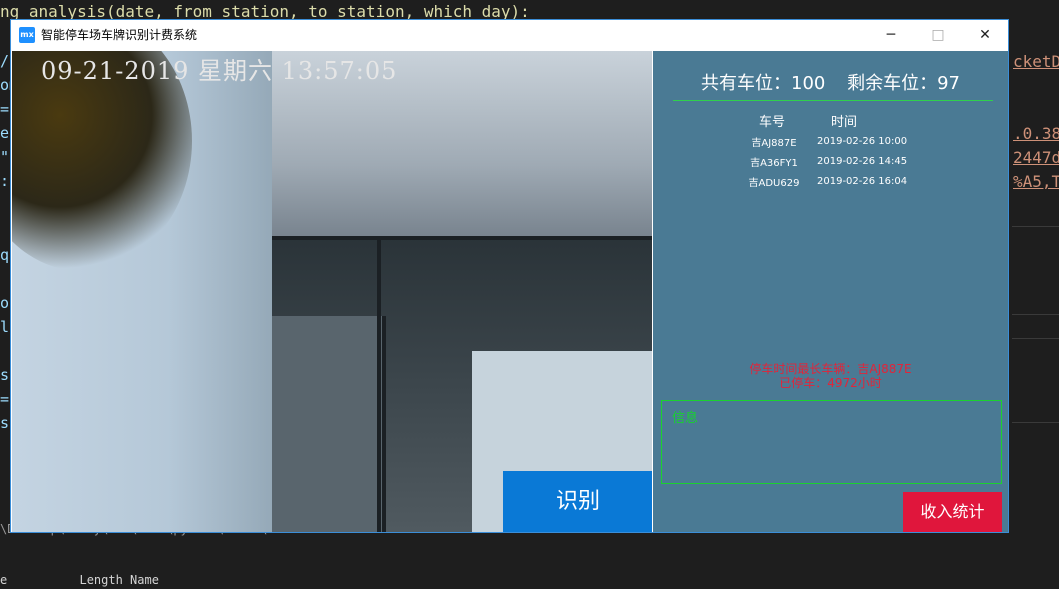 The width and height of the screenshot is (1059, 589). I want to click on column-header-plate: 车号, so click(772, 122).